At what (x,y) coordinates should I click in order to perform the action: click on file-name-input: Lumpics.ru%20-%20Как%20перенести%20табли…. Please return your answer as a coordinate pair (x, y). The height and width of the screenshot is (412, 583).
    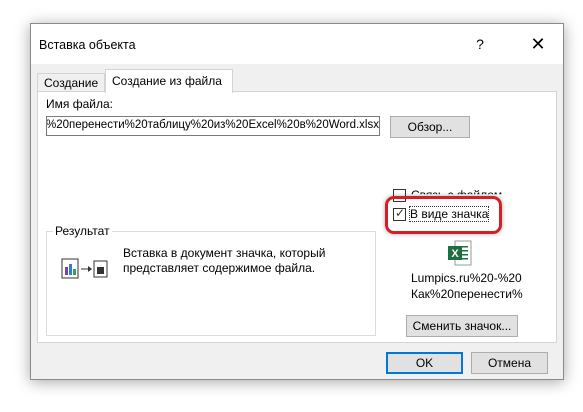
    Looking at the image, I should click on (213, 126).